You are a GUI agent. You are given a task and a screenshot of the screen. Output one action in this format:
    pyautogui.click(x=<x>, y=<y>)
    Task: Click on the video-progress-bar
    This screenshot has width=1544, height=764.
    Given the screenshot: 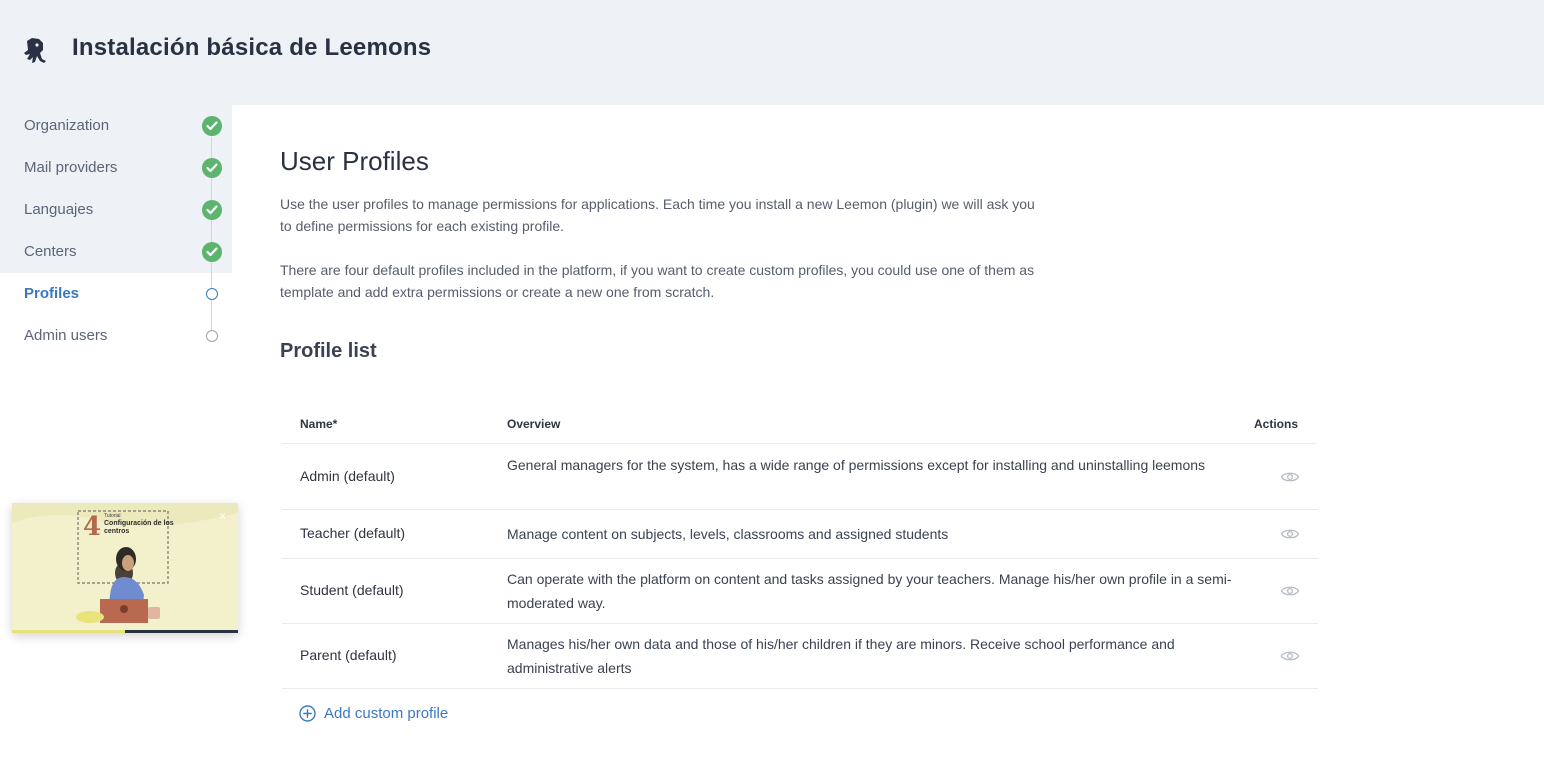 What is the action you would take?
    pyautogui.click(x=125, y=631)
    